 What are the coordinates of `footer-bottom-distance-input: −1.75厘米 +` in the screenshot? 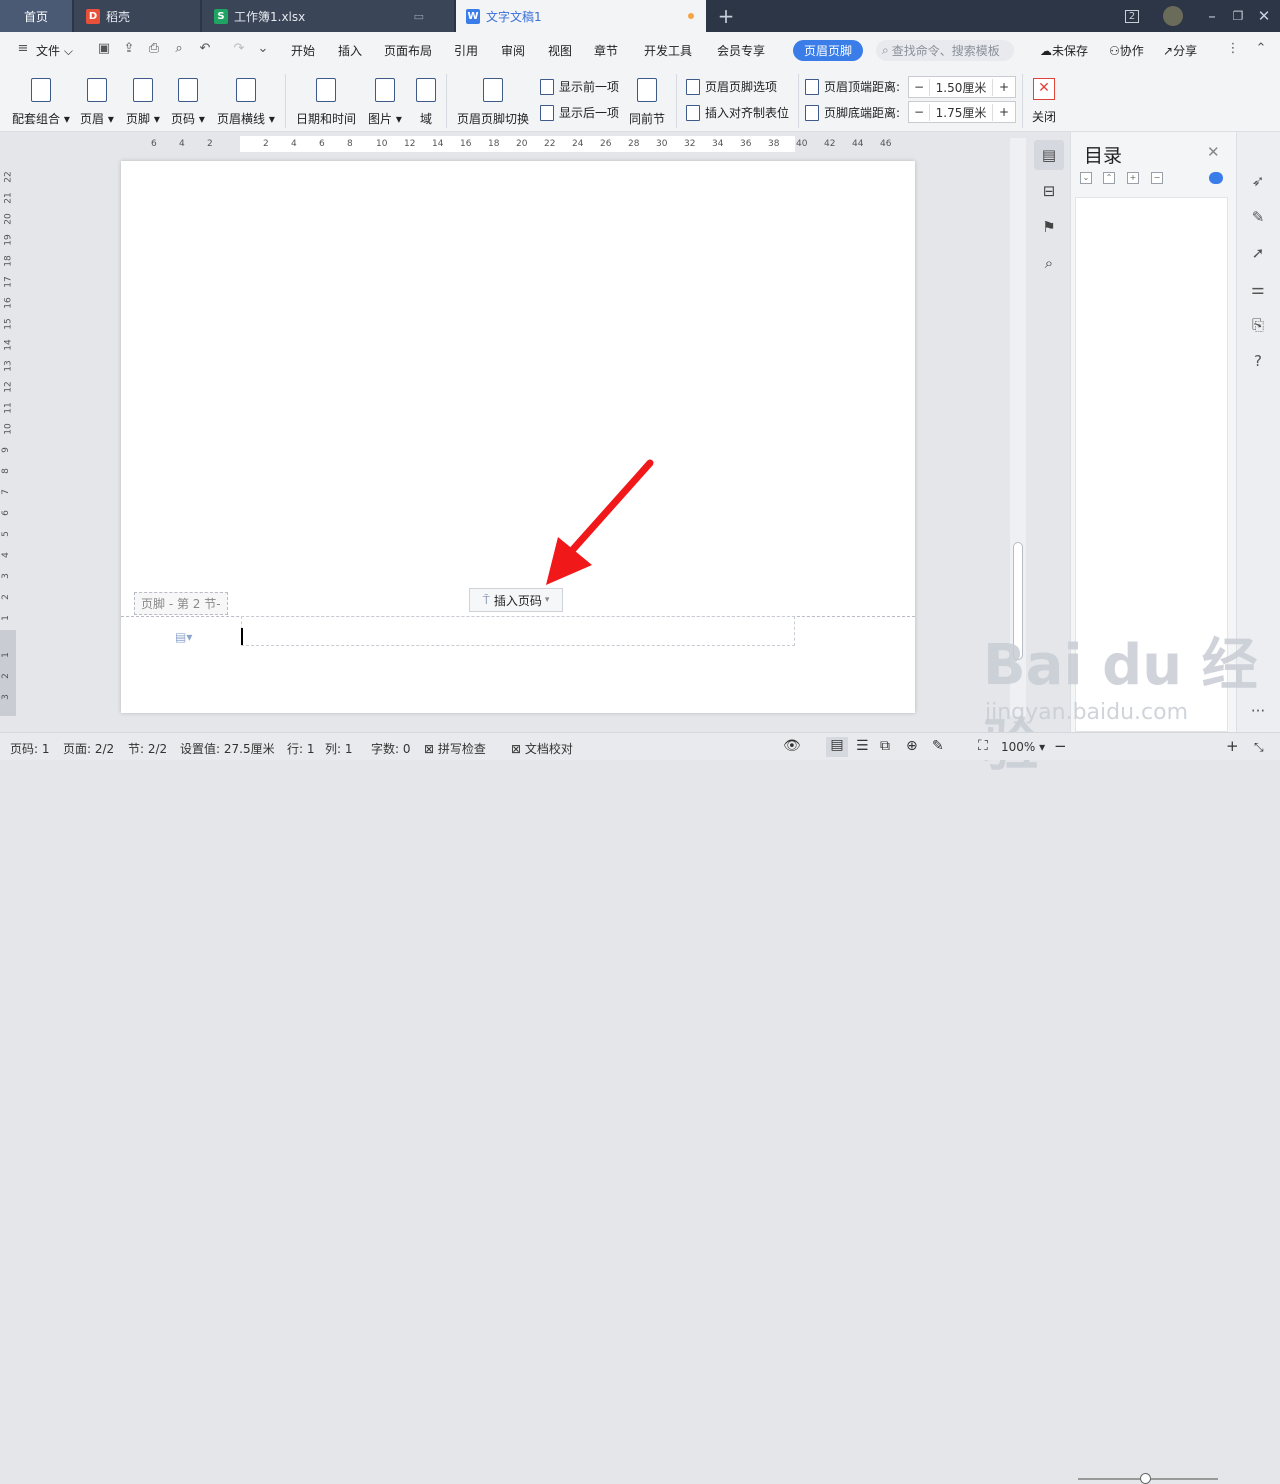 It's located at (962, 112).